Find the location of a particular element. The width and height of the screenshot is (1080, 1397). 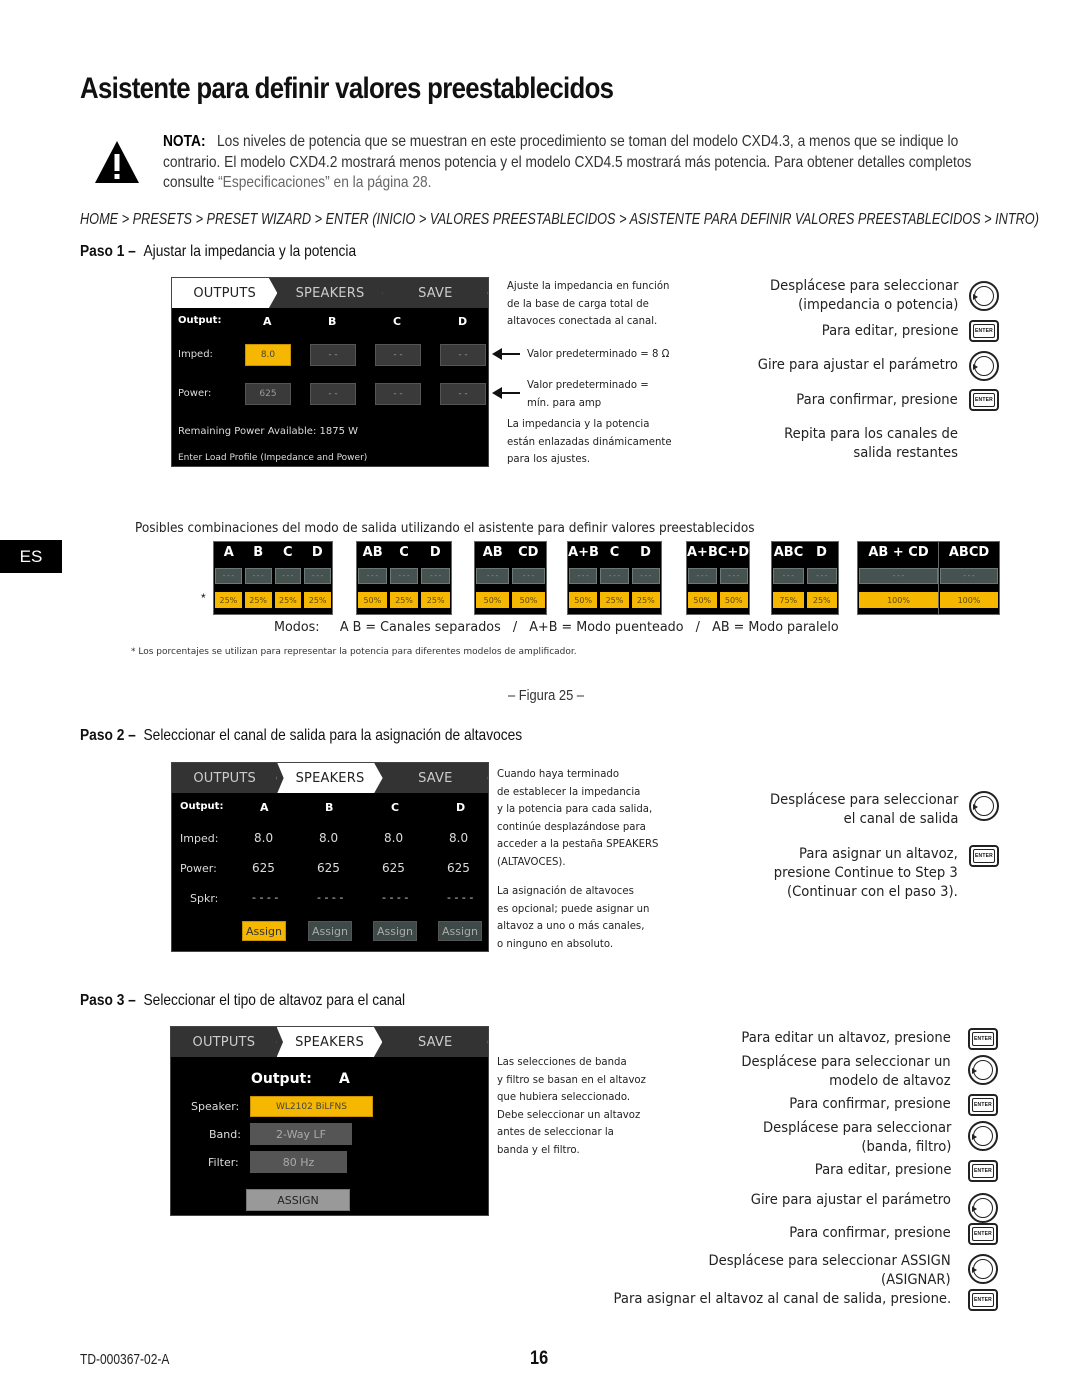

speaker-select: WL2102 BiLFNS is located at coordinates (311, 1106).